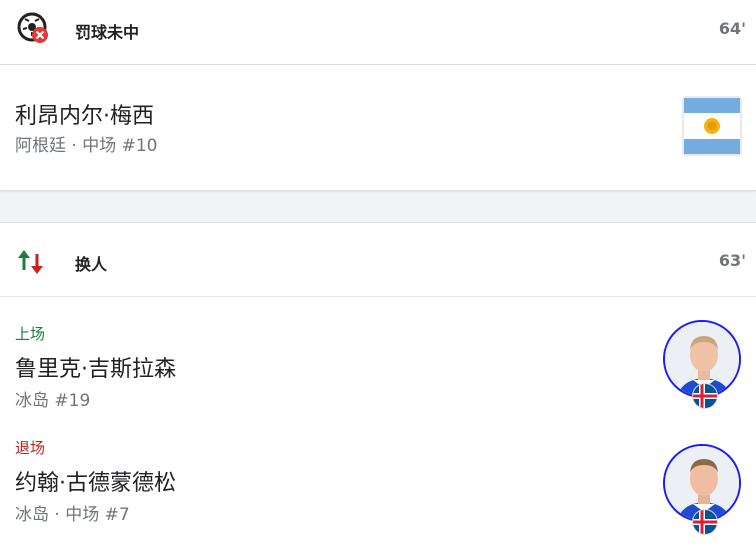  I want to click on player-in-label: 上场, so click(30, 334).